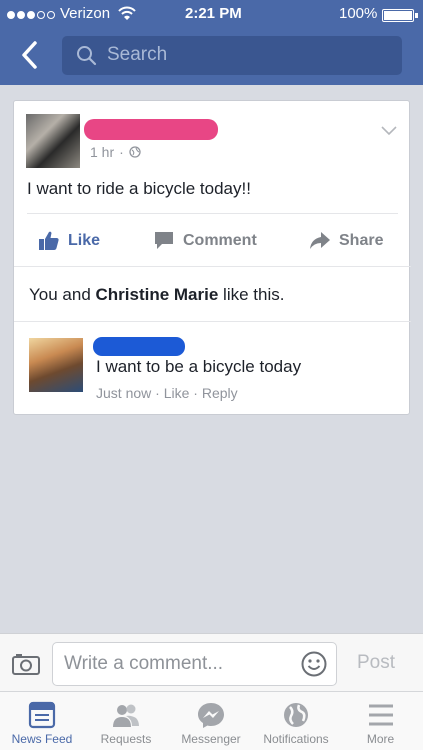 This screenshot has width=423, height=750. I want to click on battery-percentage: 100%, so click(358, 13).